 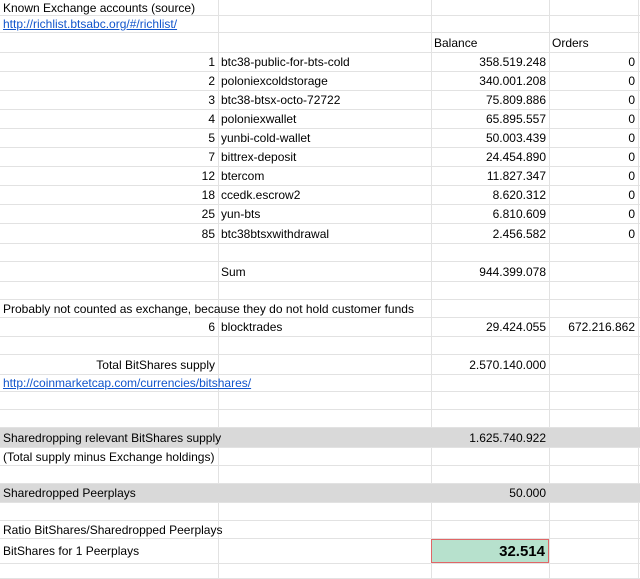 I want to click on balance-cell: 24.454.890, so click(x=490, y=157).